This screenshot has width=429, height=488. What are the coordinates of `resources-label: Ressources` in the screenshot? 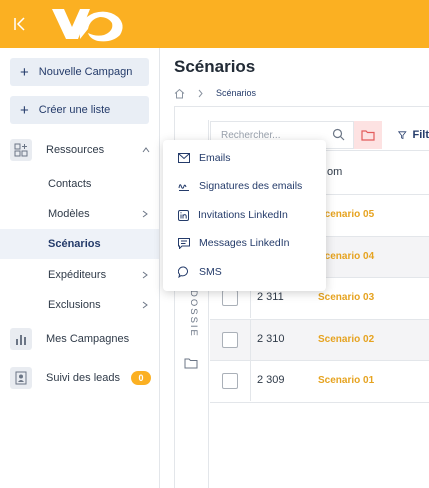 It's located at (75, 150).